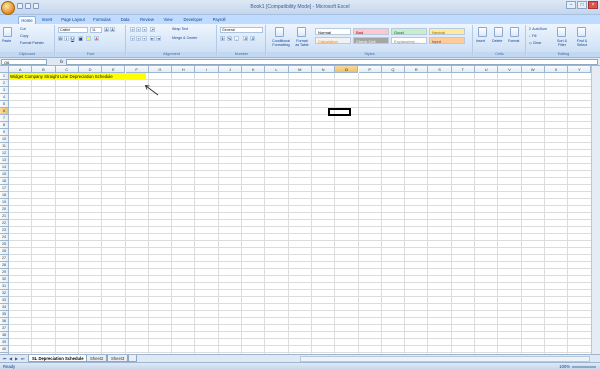 This screenshot has height=370, width=600. I want to click on align-bottom-icon: ≡, so click(144, 29).